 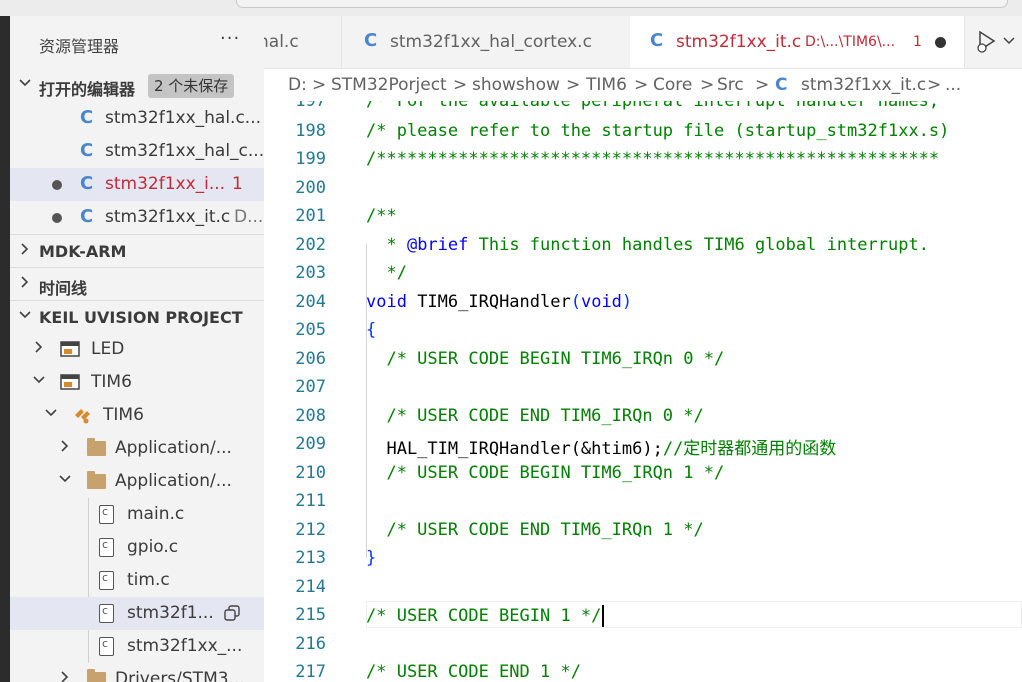 I want to click on tree-item-led: LED, so click(x=137, y=349).